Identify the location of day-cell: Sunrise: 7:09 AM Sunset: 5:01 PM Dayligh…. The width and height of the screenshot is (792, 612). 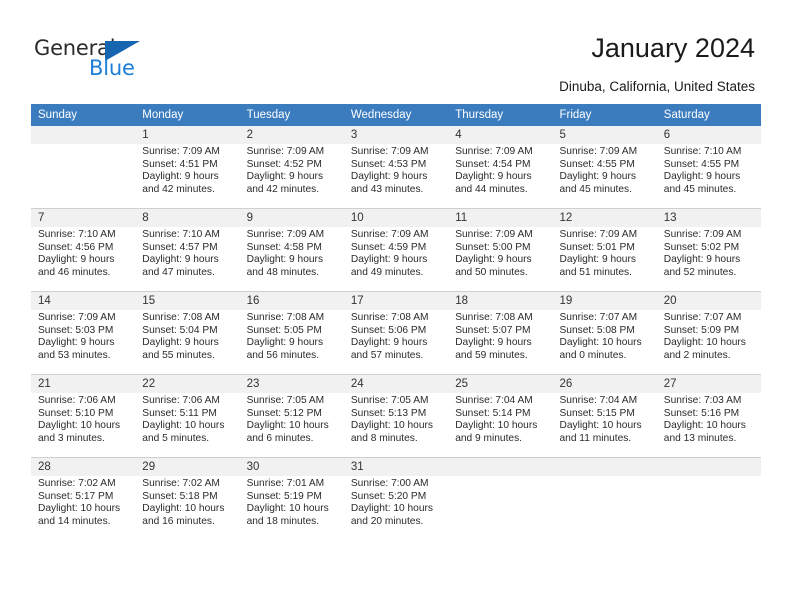
(604, 259).